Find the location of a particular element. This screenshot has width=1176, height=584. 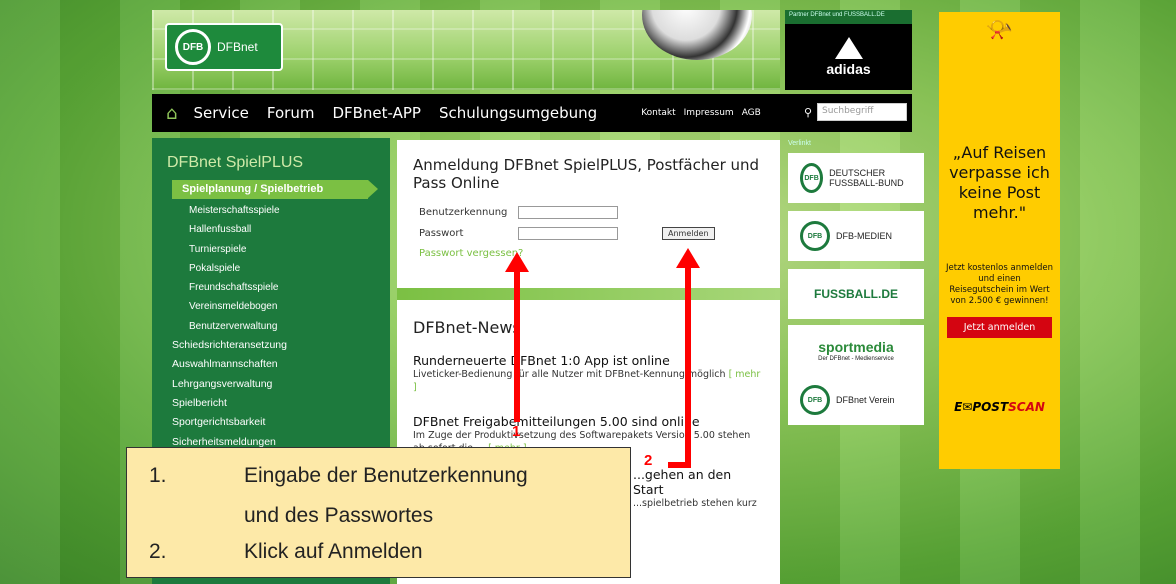

ad-brand: E✉POSTSCAN is located at coordinates (999, 407).